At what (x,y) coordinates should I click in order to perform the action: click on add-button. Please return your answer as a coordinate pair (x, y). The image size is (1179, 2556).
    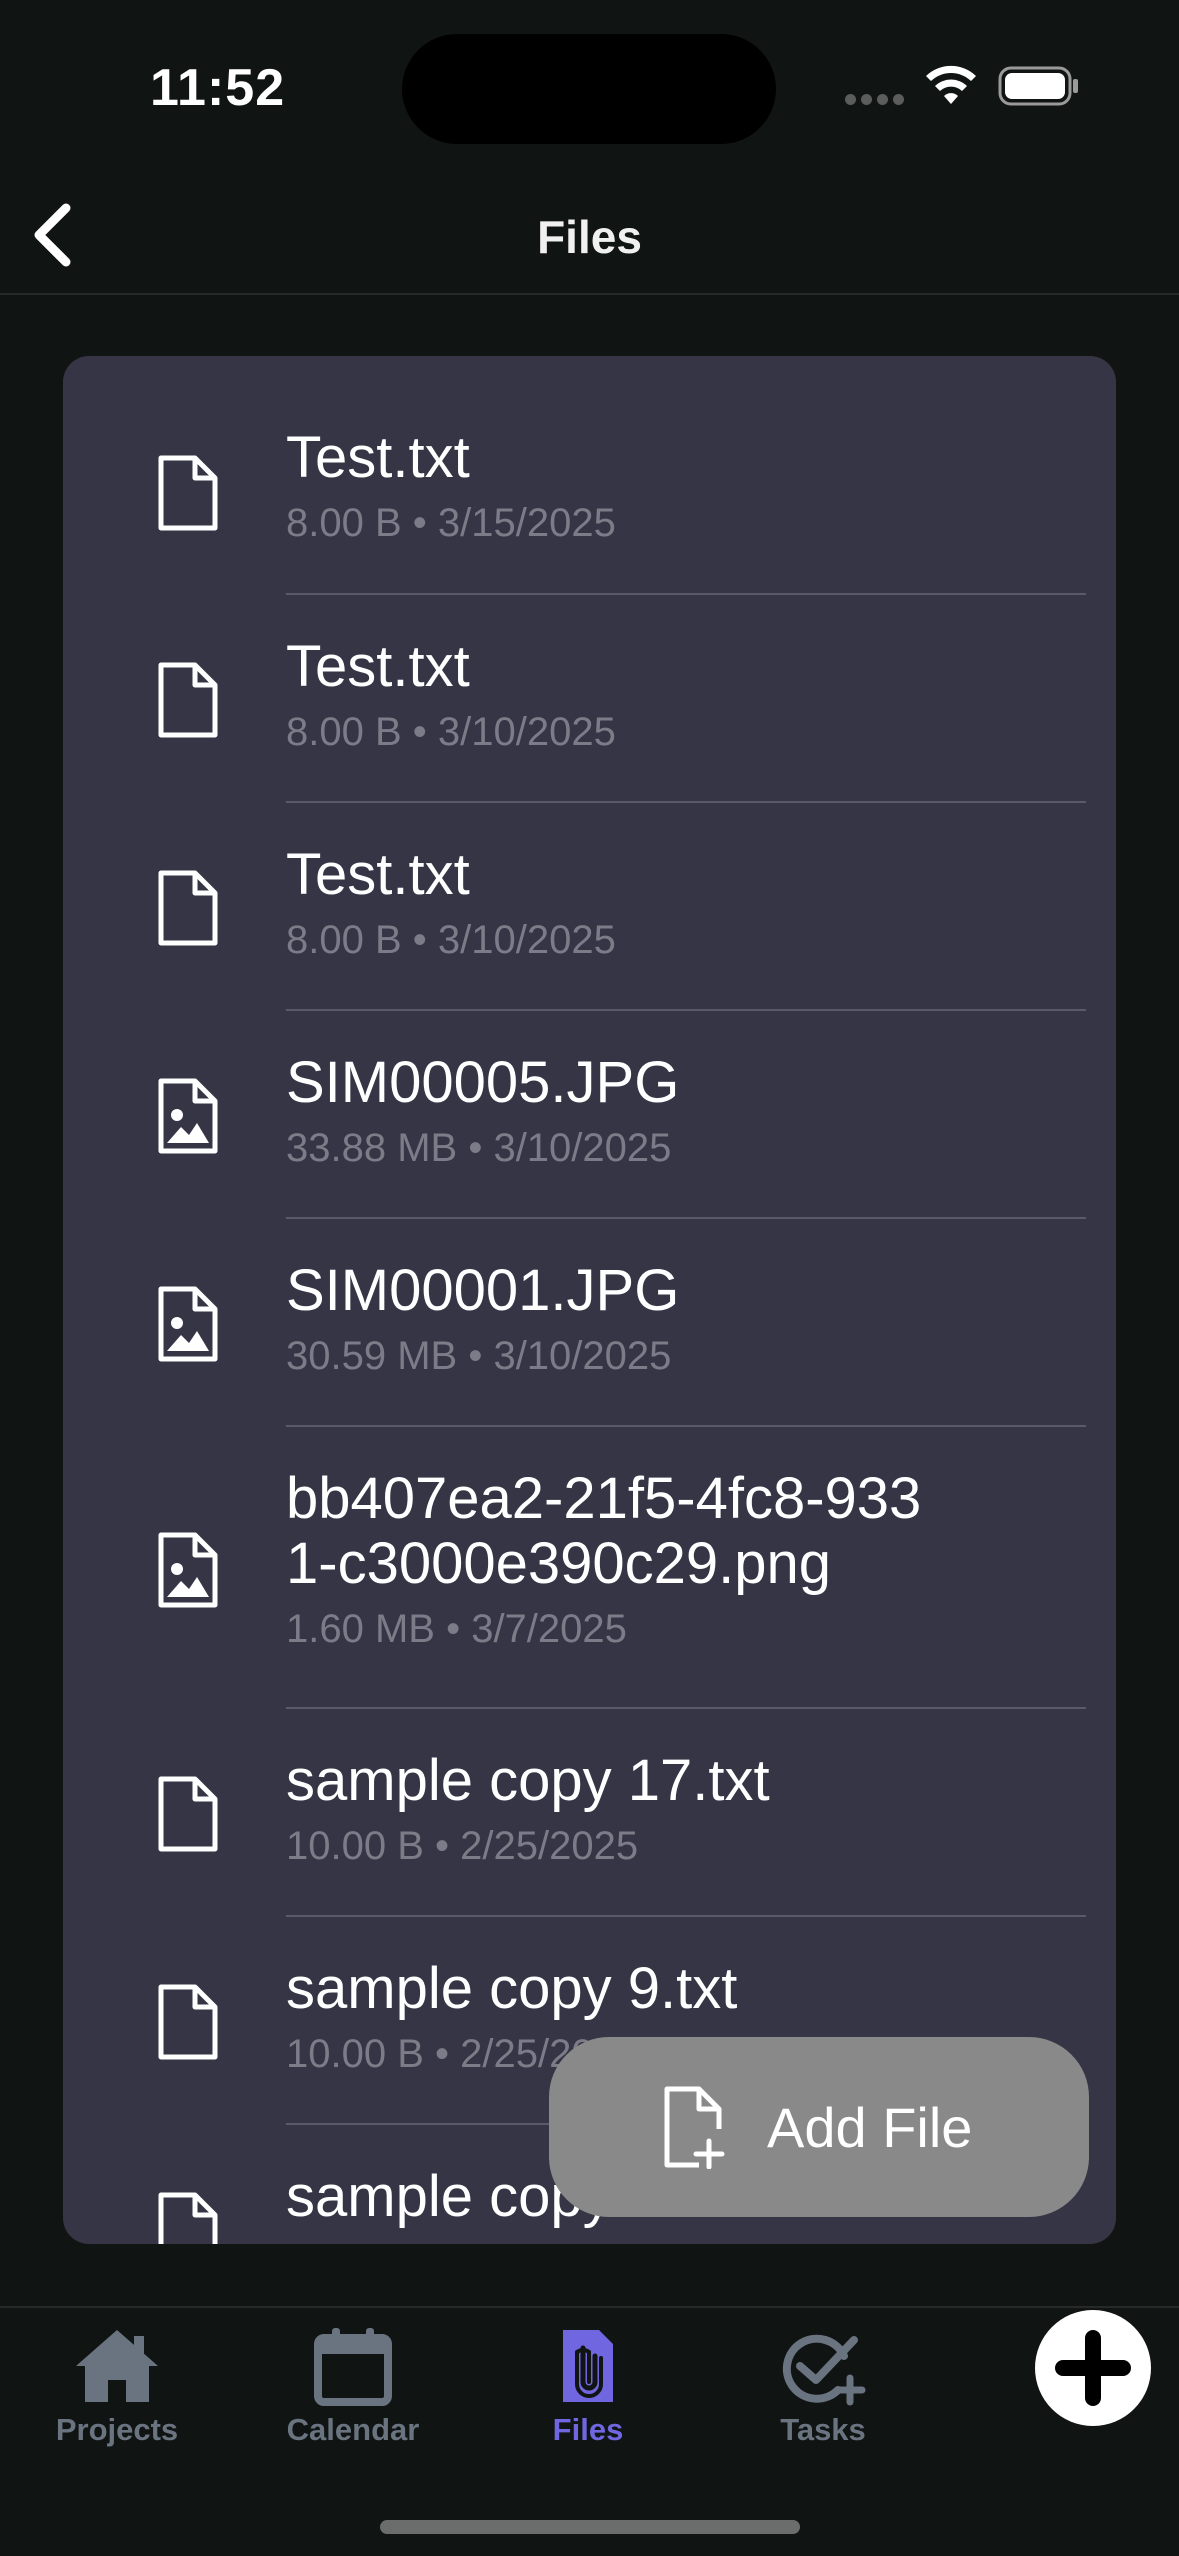
    Looking at the image, I should click on (1093, 2368).